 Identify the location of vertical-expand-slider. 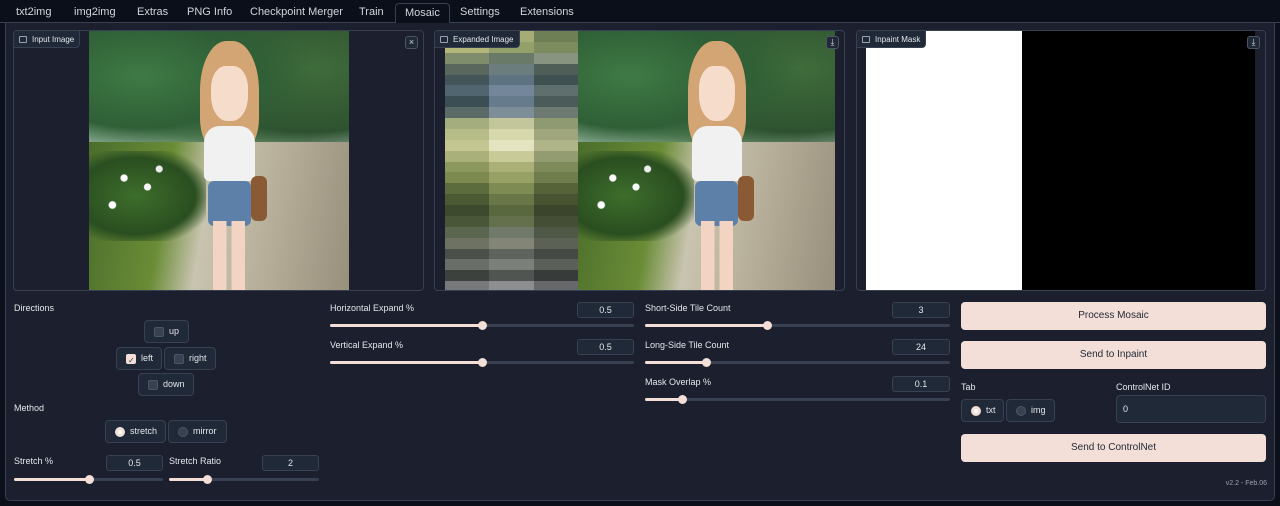
(482, 362).